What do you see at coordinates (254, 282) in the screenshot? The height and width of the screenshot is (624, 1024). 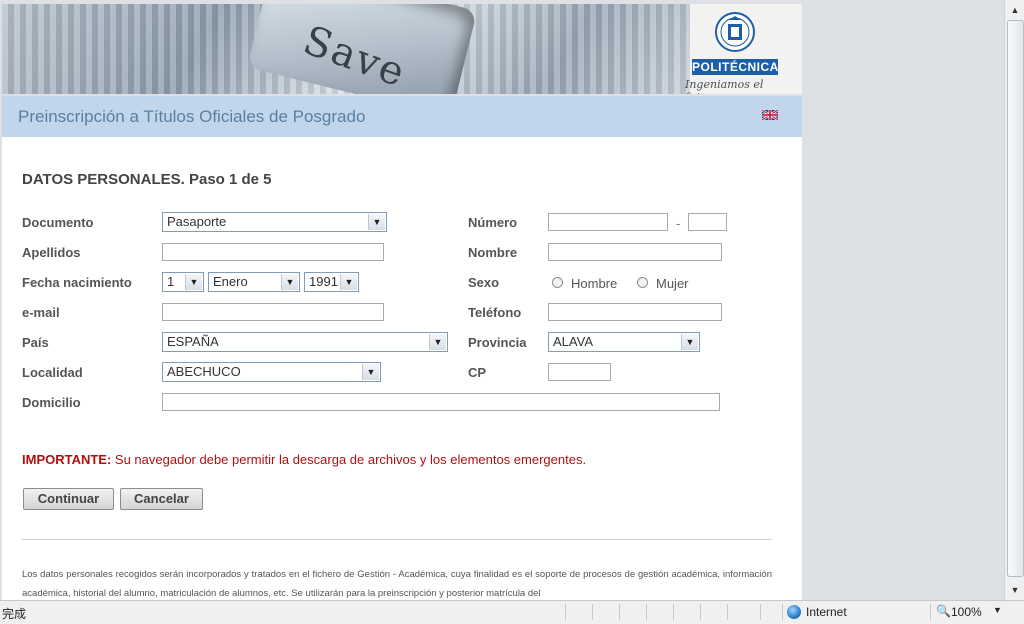 I see `month-select: Enero ▼` at bounding box center [254, 282].